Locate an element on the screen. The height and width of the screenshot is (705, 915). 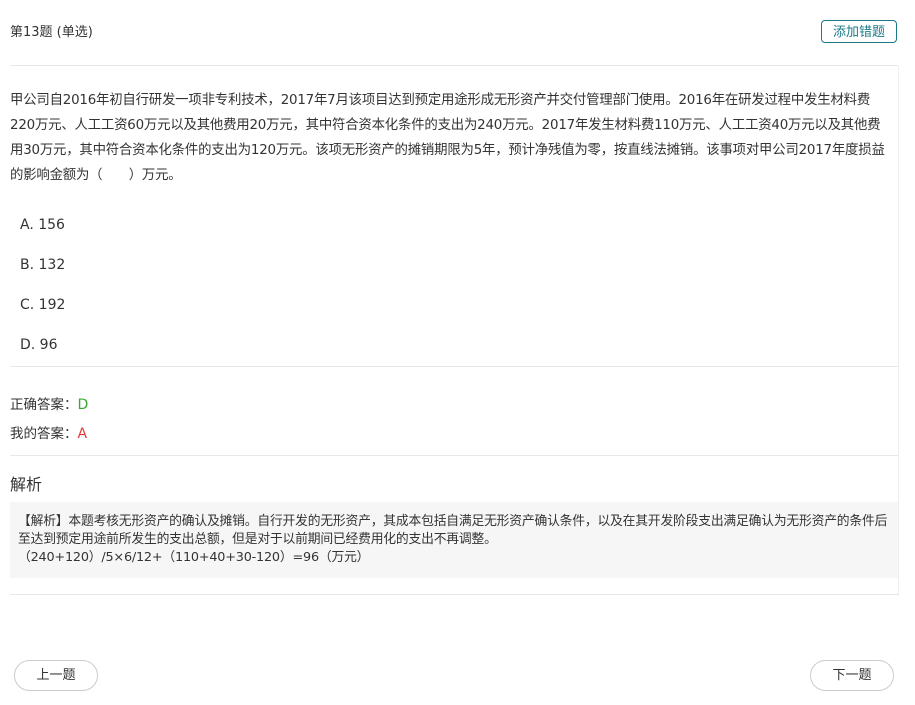
question-number-header: 第13题 (单选) is located at coordinates (51, 32).